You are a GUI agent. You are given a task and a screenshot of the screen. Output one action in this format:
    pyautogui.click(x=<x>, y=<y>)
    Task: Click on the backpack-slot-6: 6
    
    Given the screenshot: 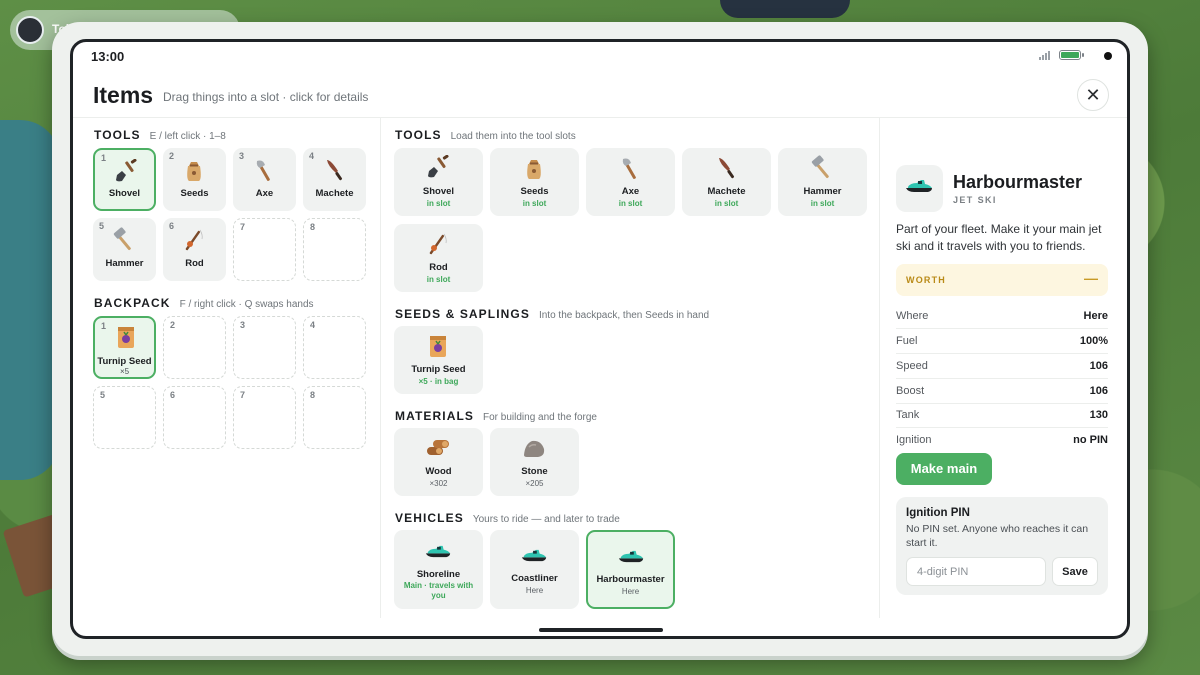 What is the action you would take?
    pyautogui.click(x=194, y=417)
    